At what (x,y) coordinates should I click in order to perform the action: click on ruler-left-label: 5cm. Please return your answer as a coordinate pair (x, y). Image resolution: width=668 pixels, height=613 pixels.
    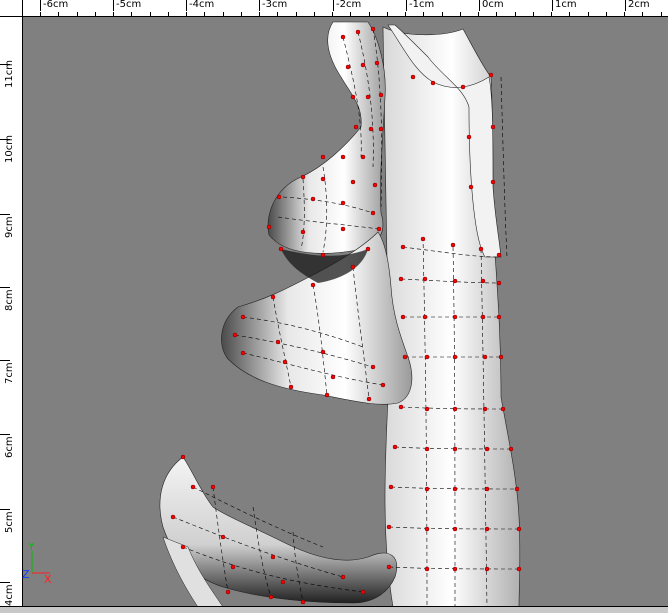
    Looking at the image, I should click on (9, 522).